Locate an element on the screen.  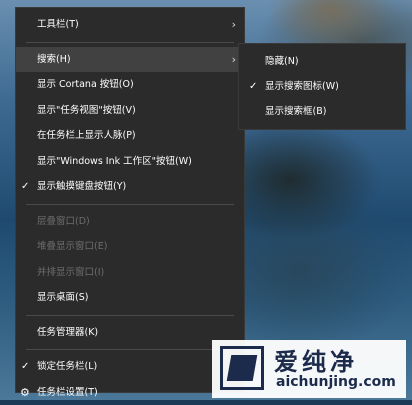
menu-item-label: 任务栏设置(T) is located at coordinates (67, 392).